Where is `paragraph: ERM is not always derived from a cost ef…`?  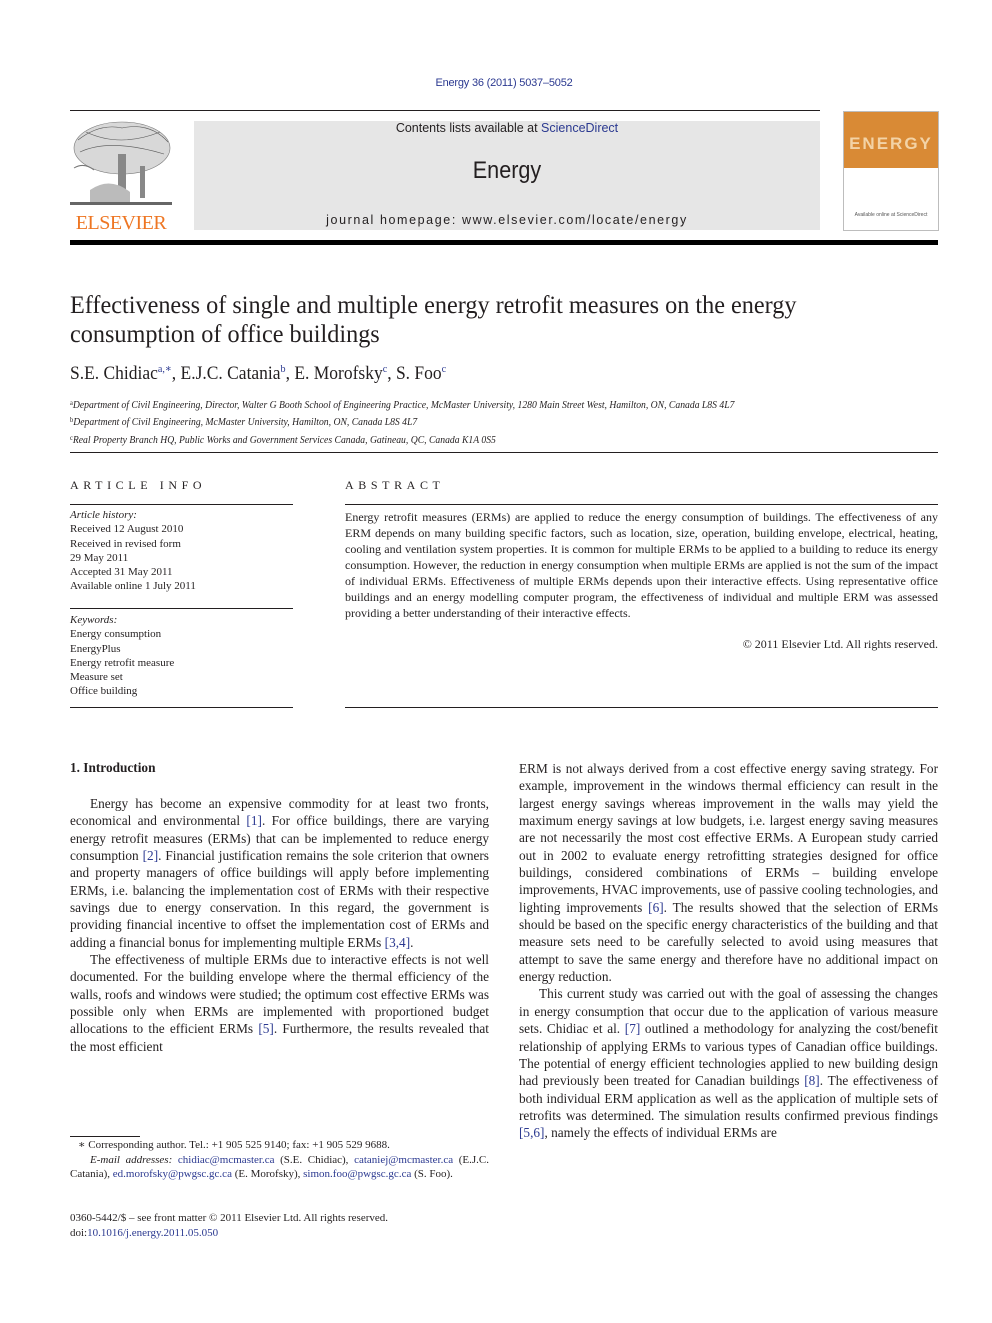
paragraph: ERM is not always derived from a cost ef… is located at coordinates (728, 872).